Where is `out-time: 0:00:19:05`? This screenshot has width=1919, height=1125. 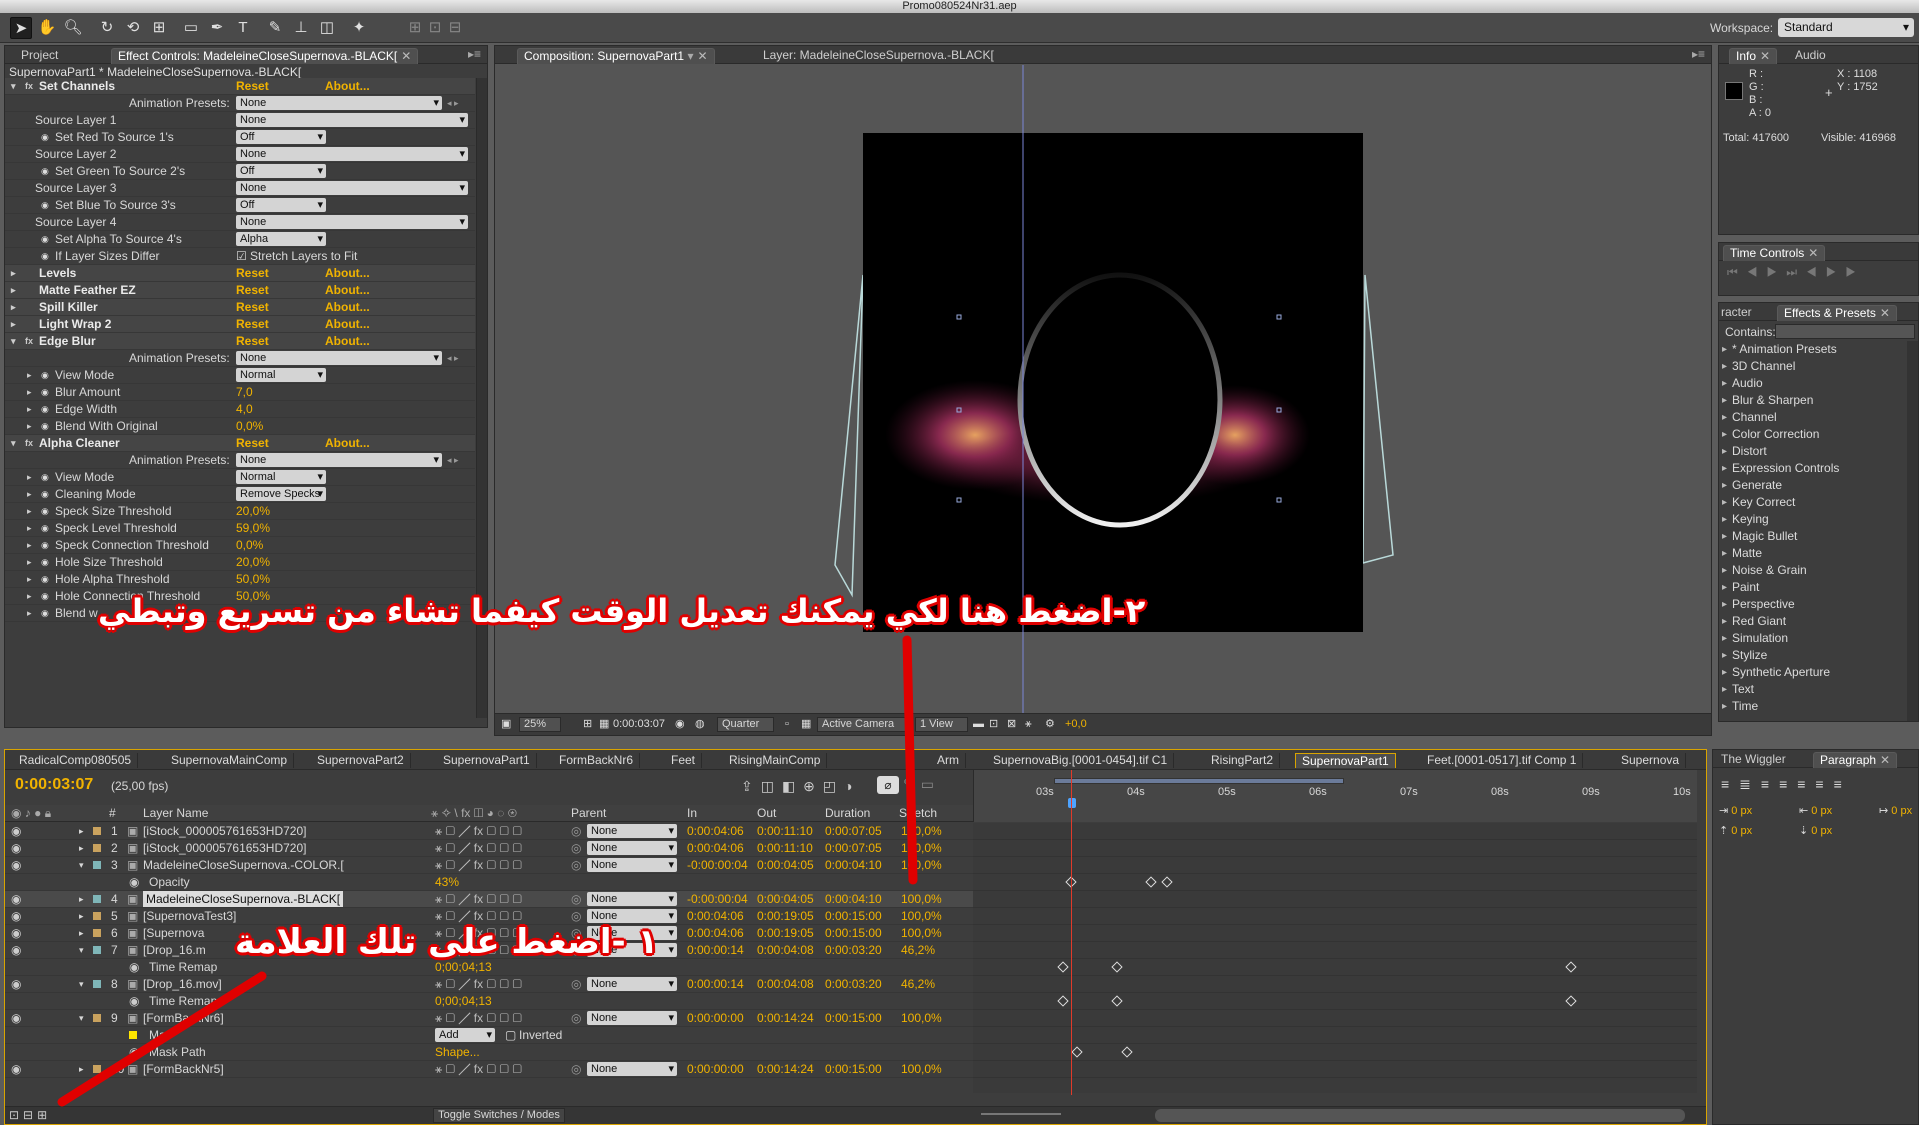
out-time: 0:00:19:05 is located at coordinates (785, 916).